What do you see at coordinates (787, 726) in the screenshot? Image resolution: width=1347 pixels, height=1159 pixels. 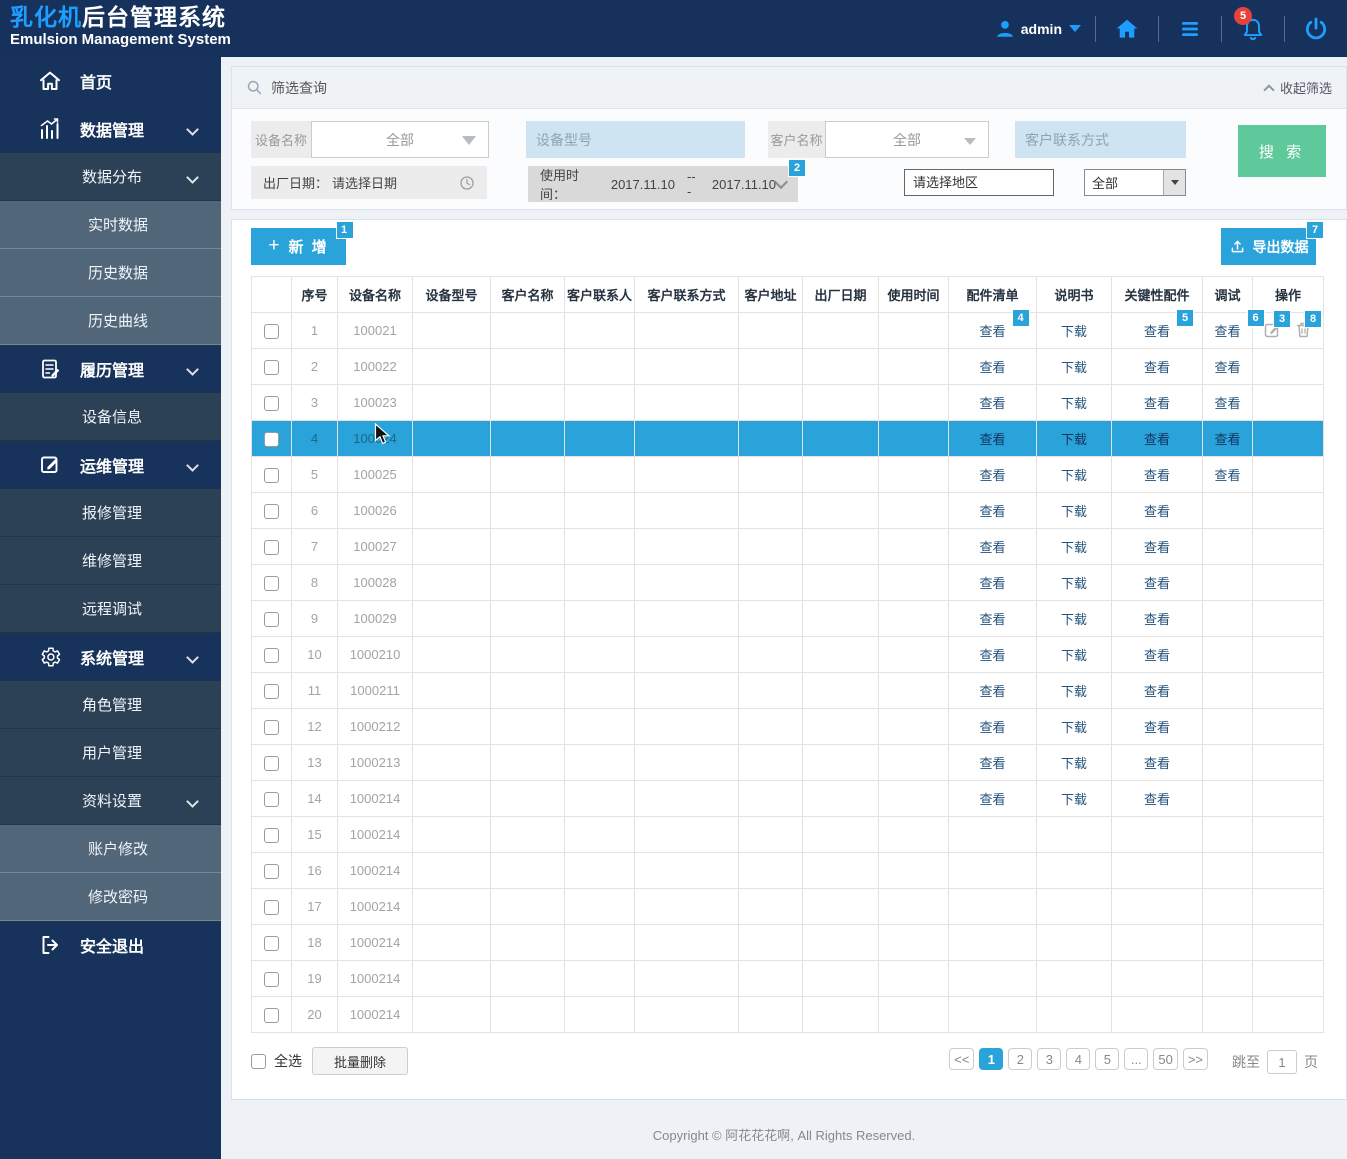 I see `table-row: 12 1000212 查看 下载 查看` at bounding box center [787, 726].